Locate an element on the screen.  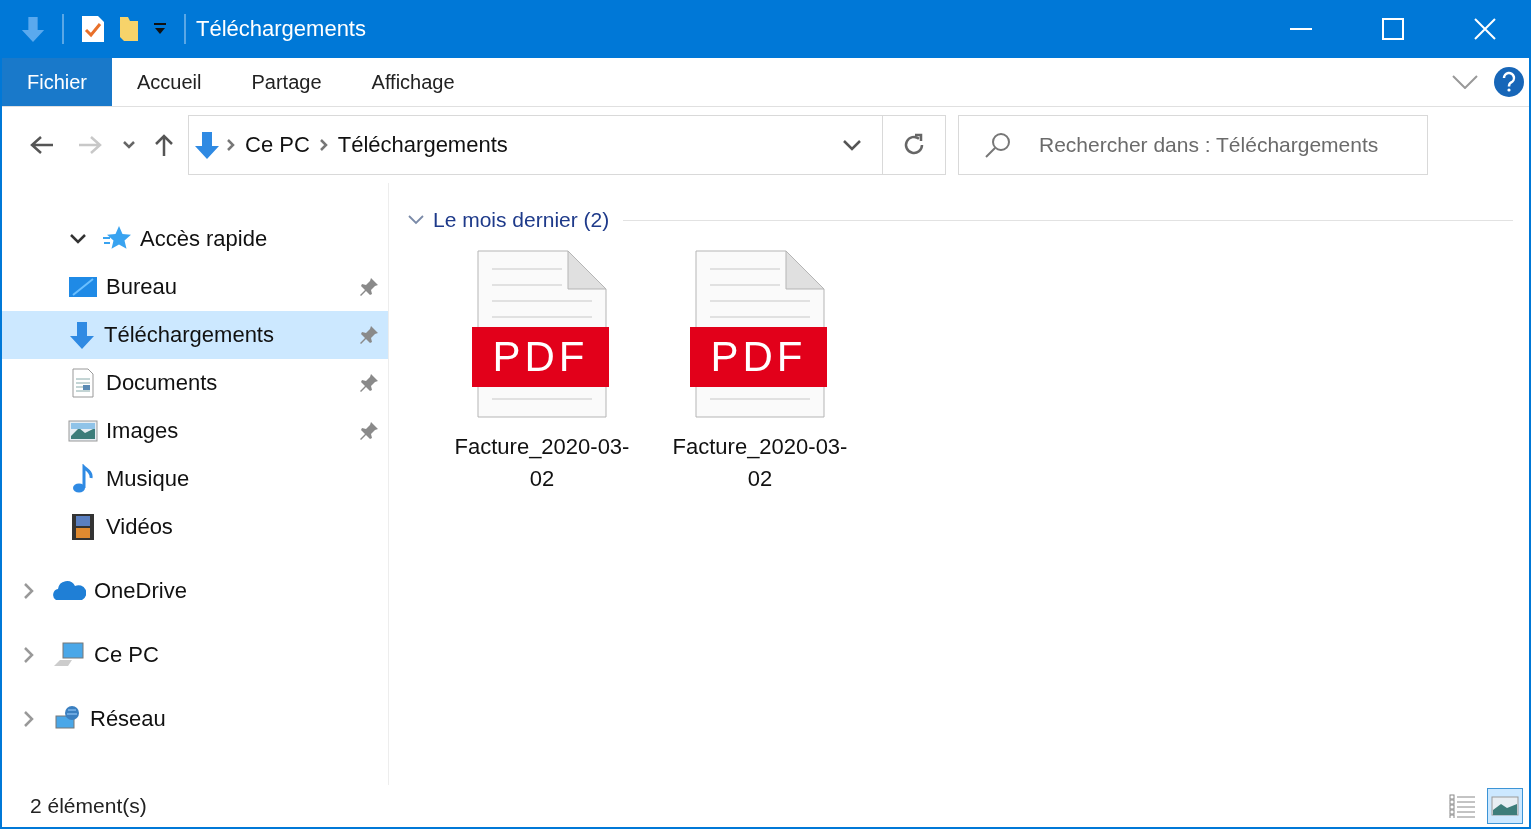
sidebar-item-label: Réseau is located at coordinates (128, 719).